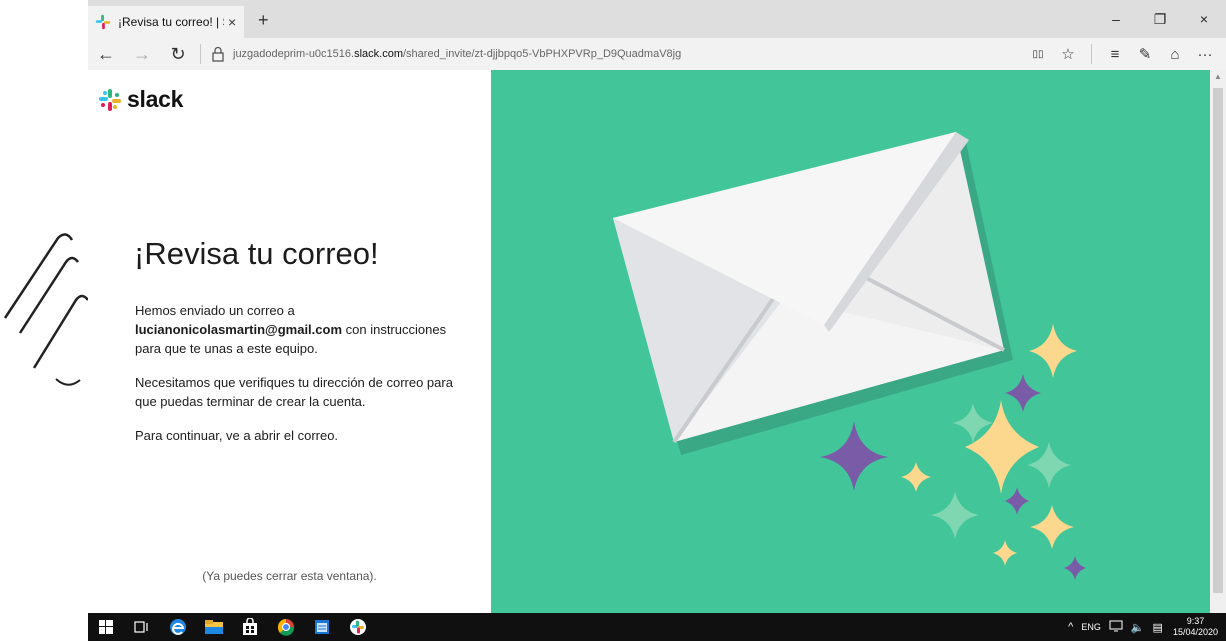 Image resolution: width=1226 pixels, height=641 pixels. What do you see at coordinates (1038, 54) in the screenshot?
I see `reading-view-icon: ▯▯` at bounding box center [1038, 54].